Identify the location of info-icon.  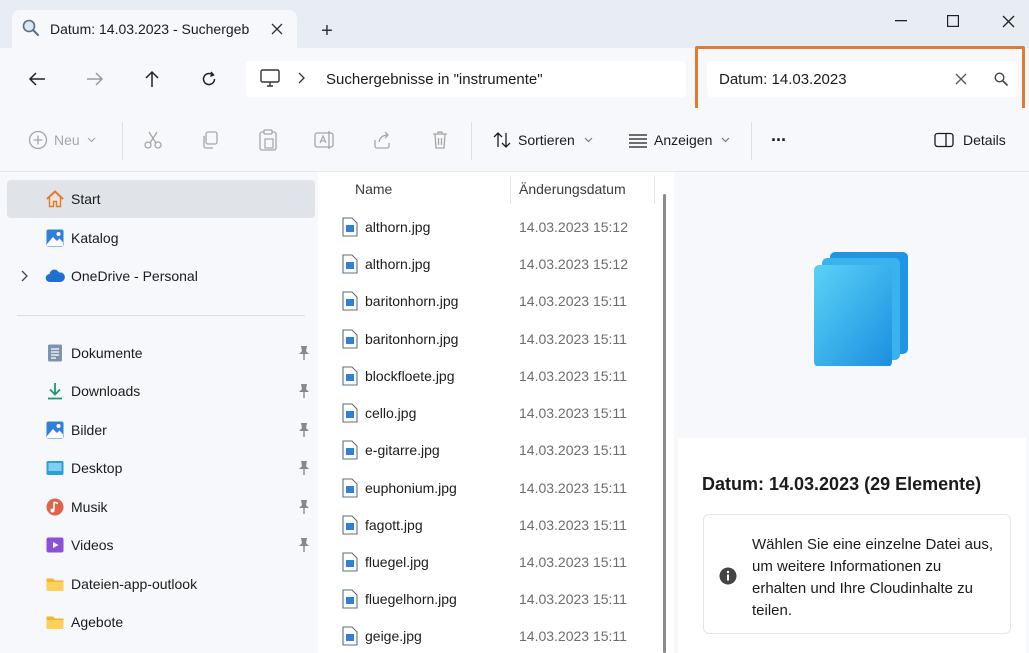
(728, 576).